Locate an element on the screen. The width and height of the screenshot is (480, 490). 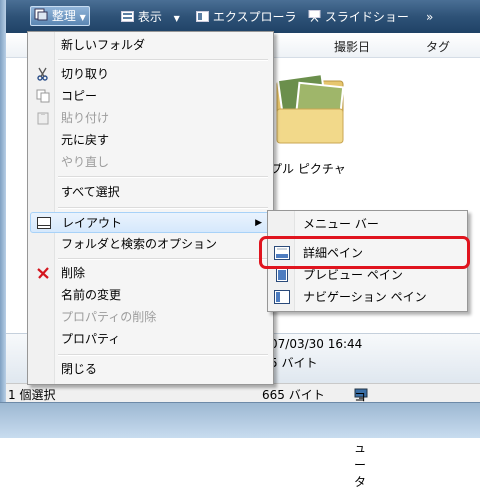
status-selected: 1 個選択 is located at coordinates (32, 395).